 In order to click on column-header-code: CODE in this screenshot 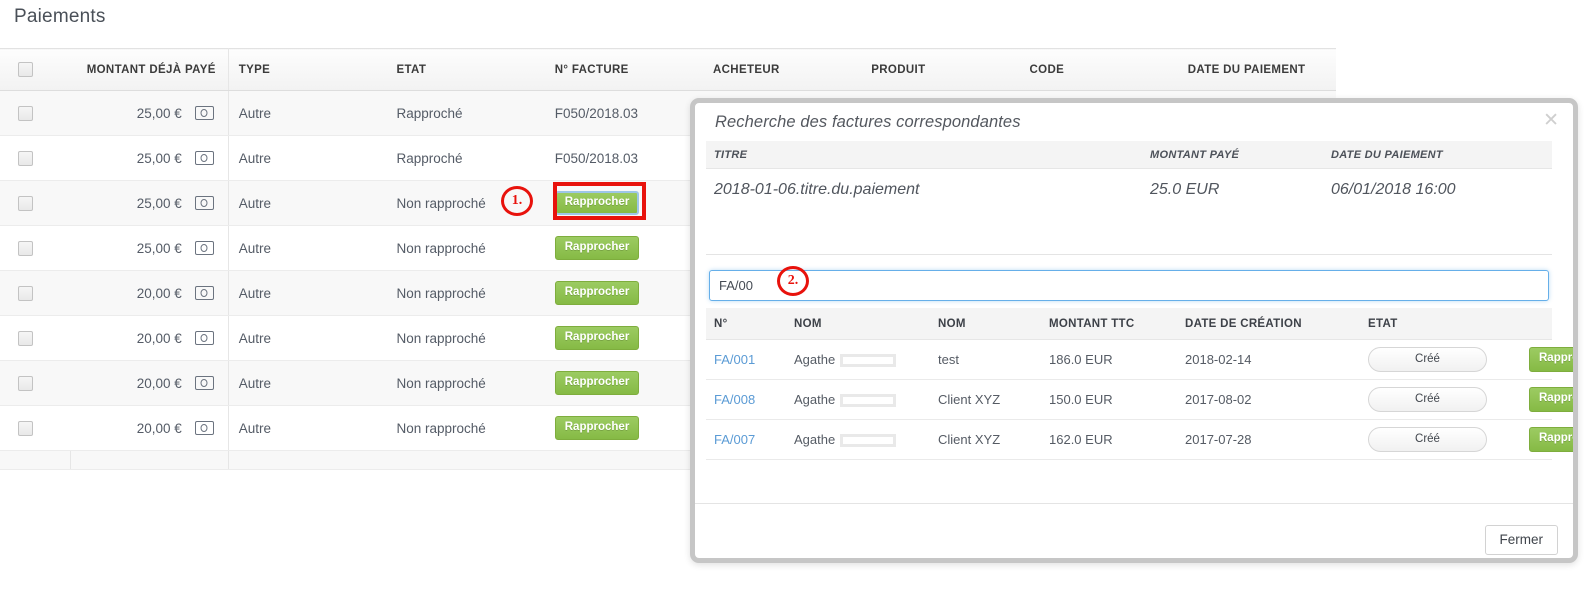, I will do `click(1098, 69)`.